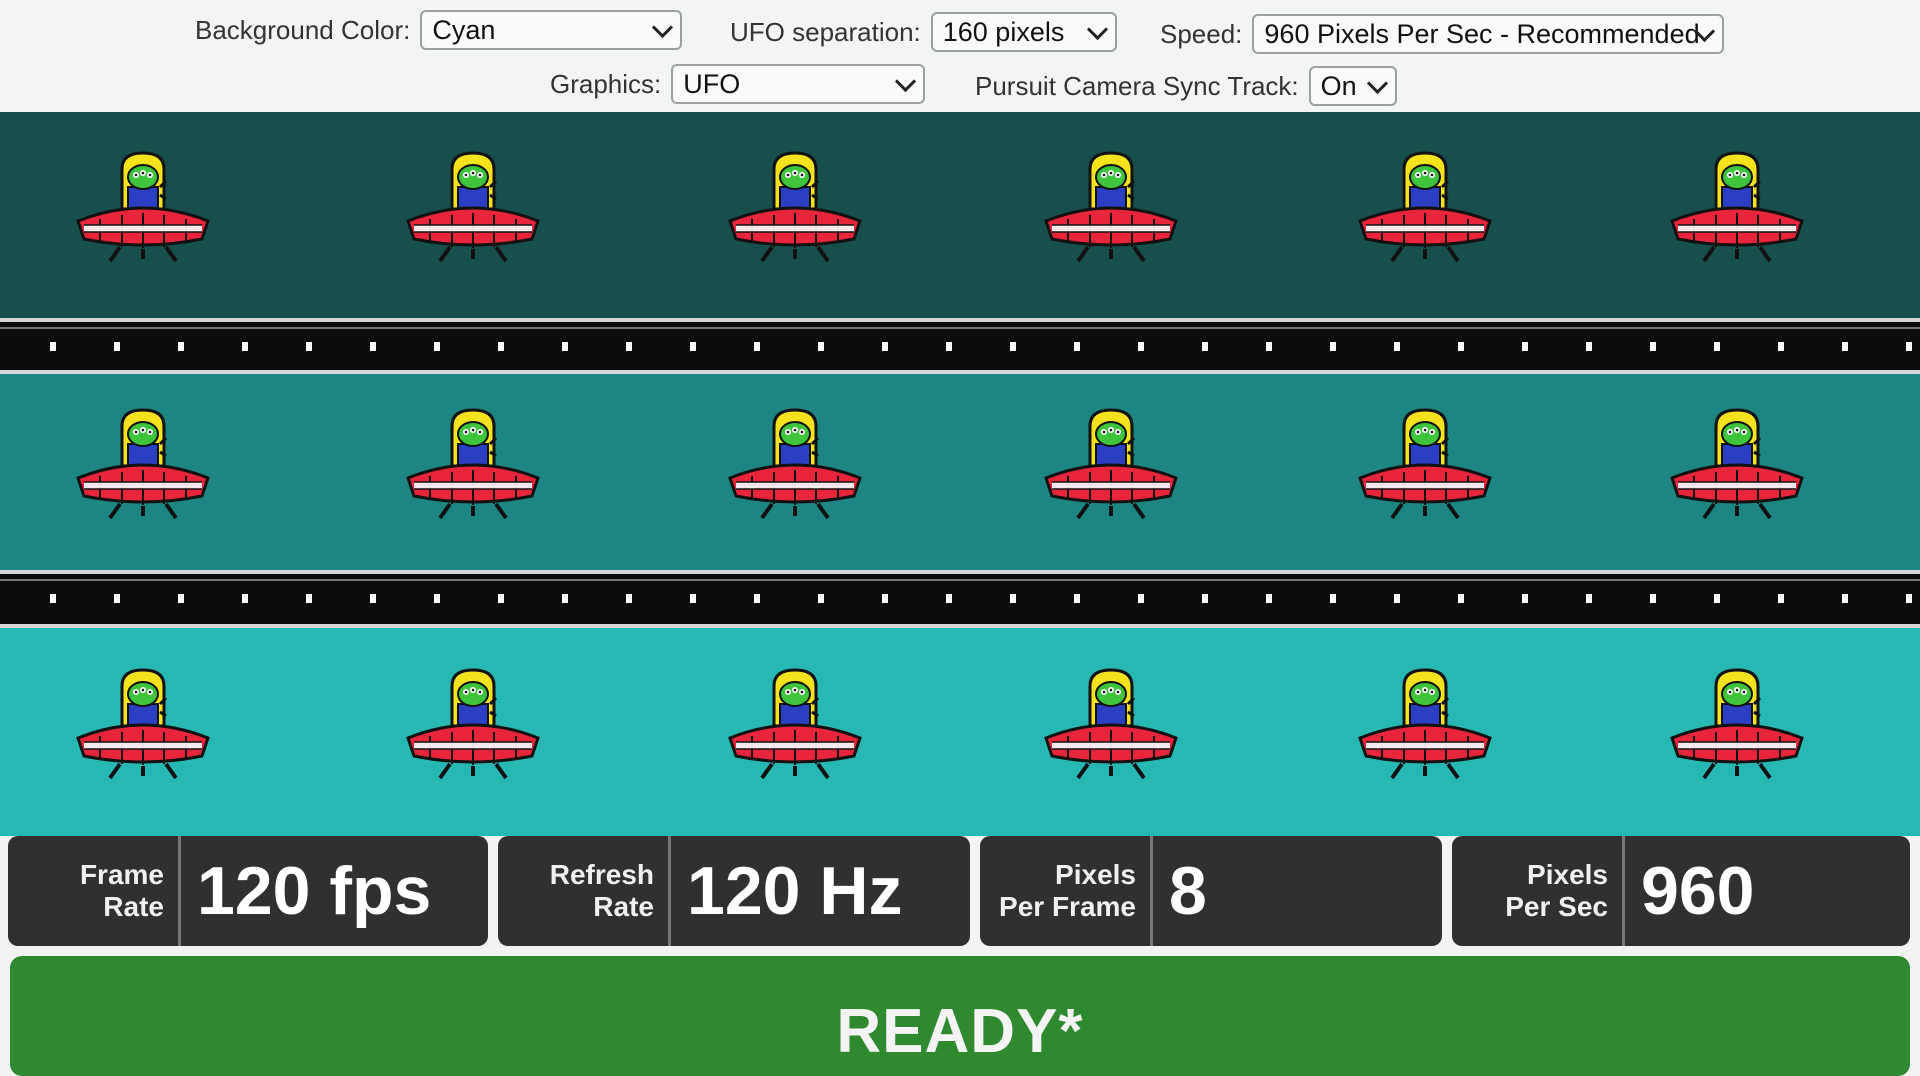 The image size is (1920, 1076). What do you see at coordinates (1023, 32) in the screenshot?
I see `ufo-separation-select: 160 pixels` at bounding box center [1023, 32].